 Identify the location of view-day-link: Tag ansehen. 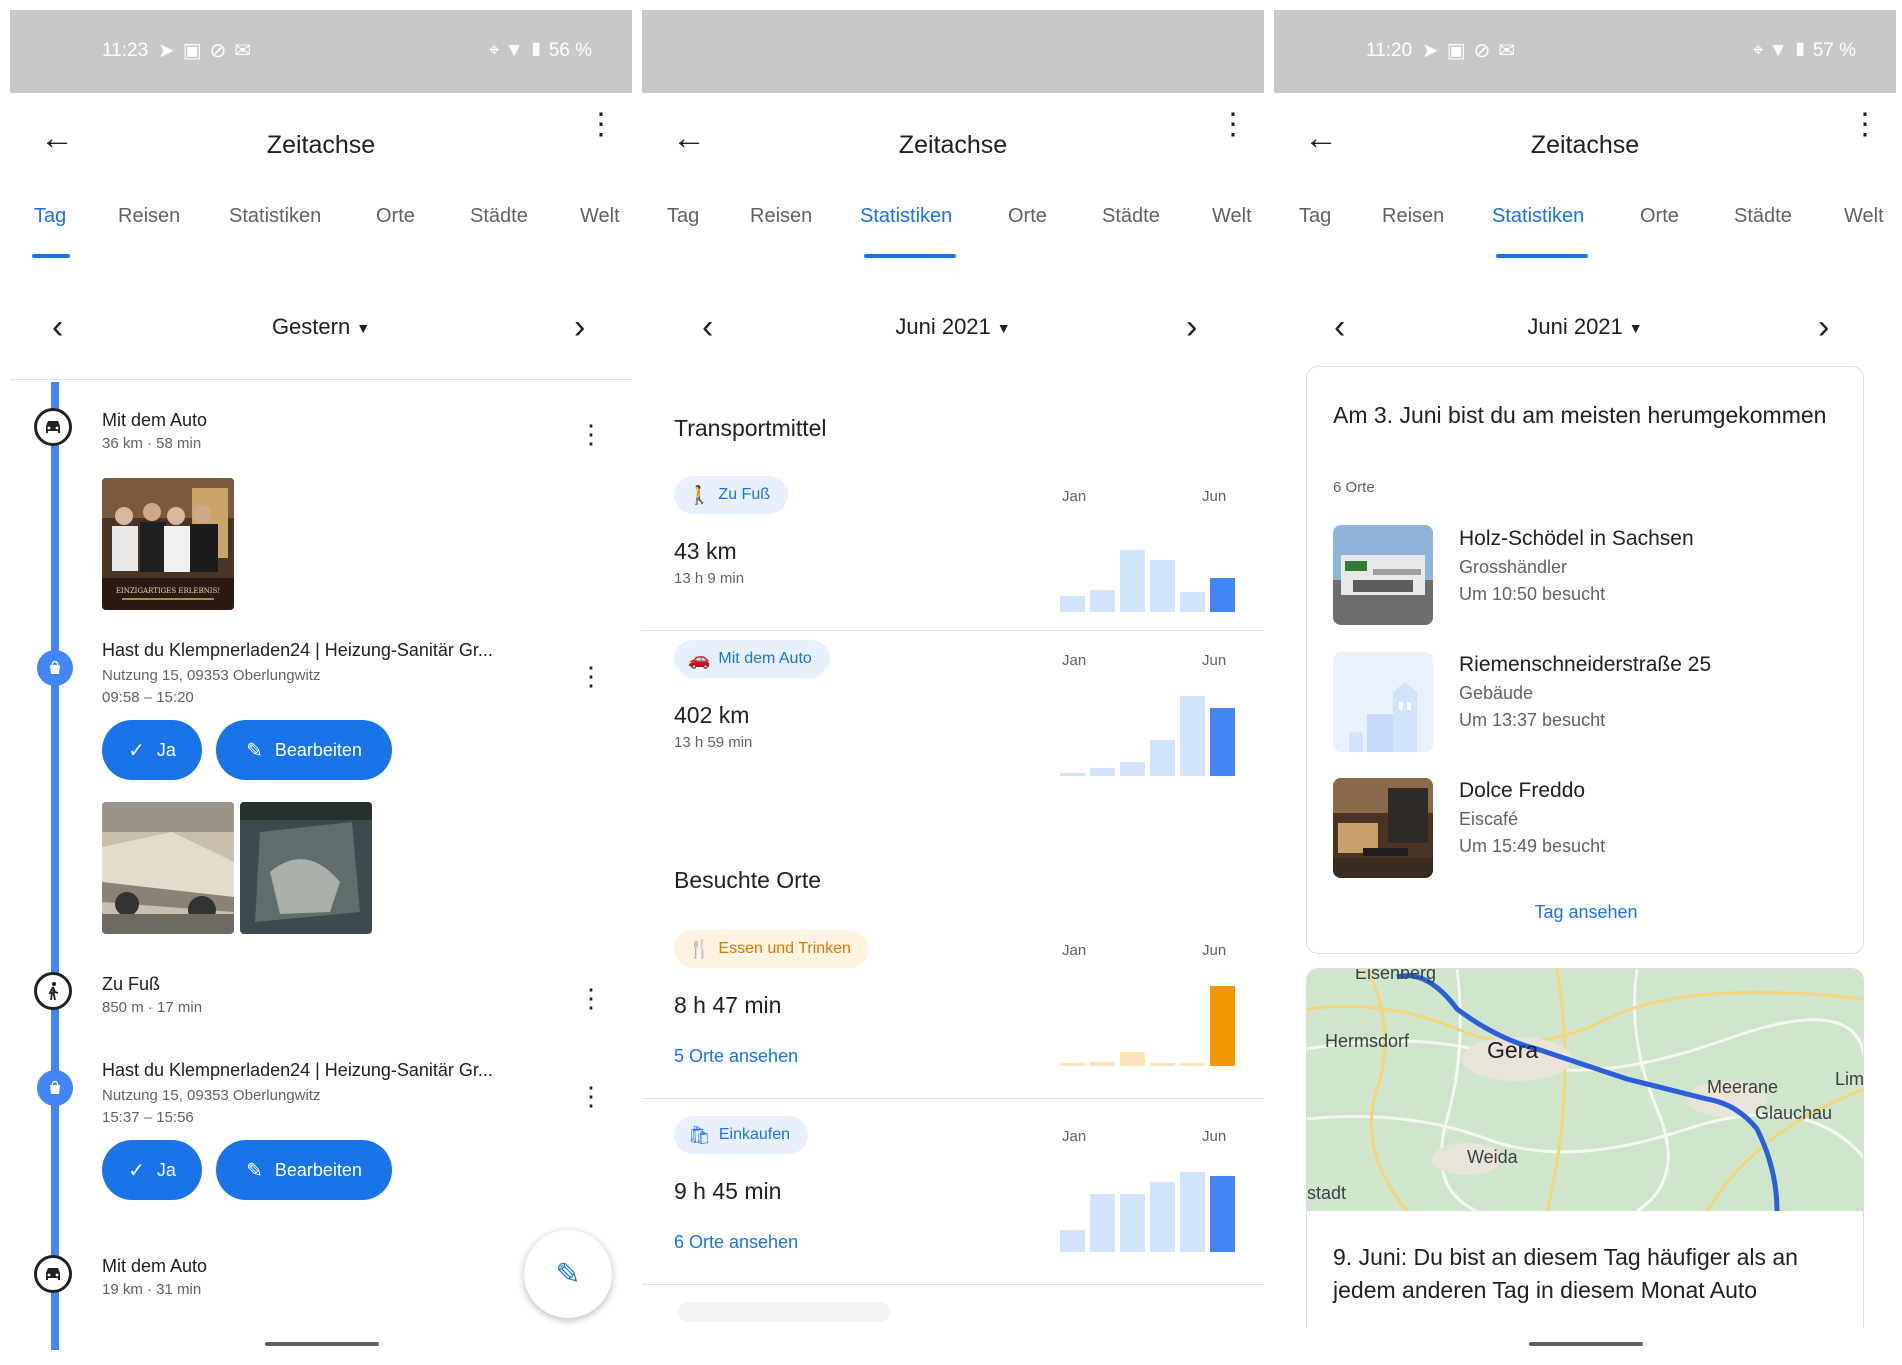
(1586, 912).